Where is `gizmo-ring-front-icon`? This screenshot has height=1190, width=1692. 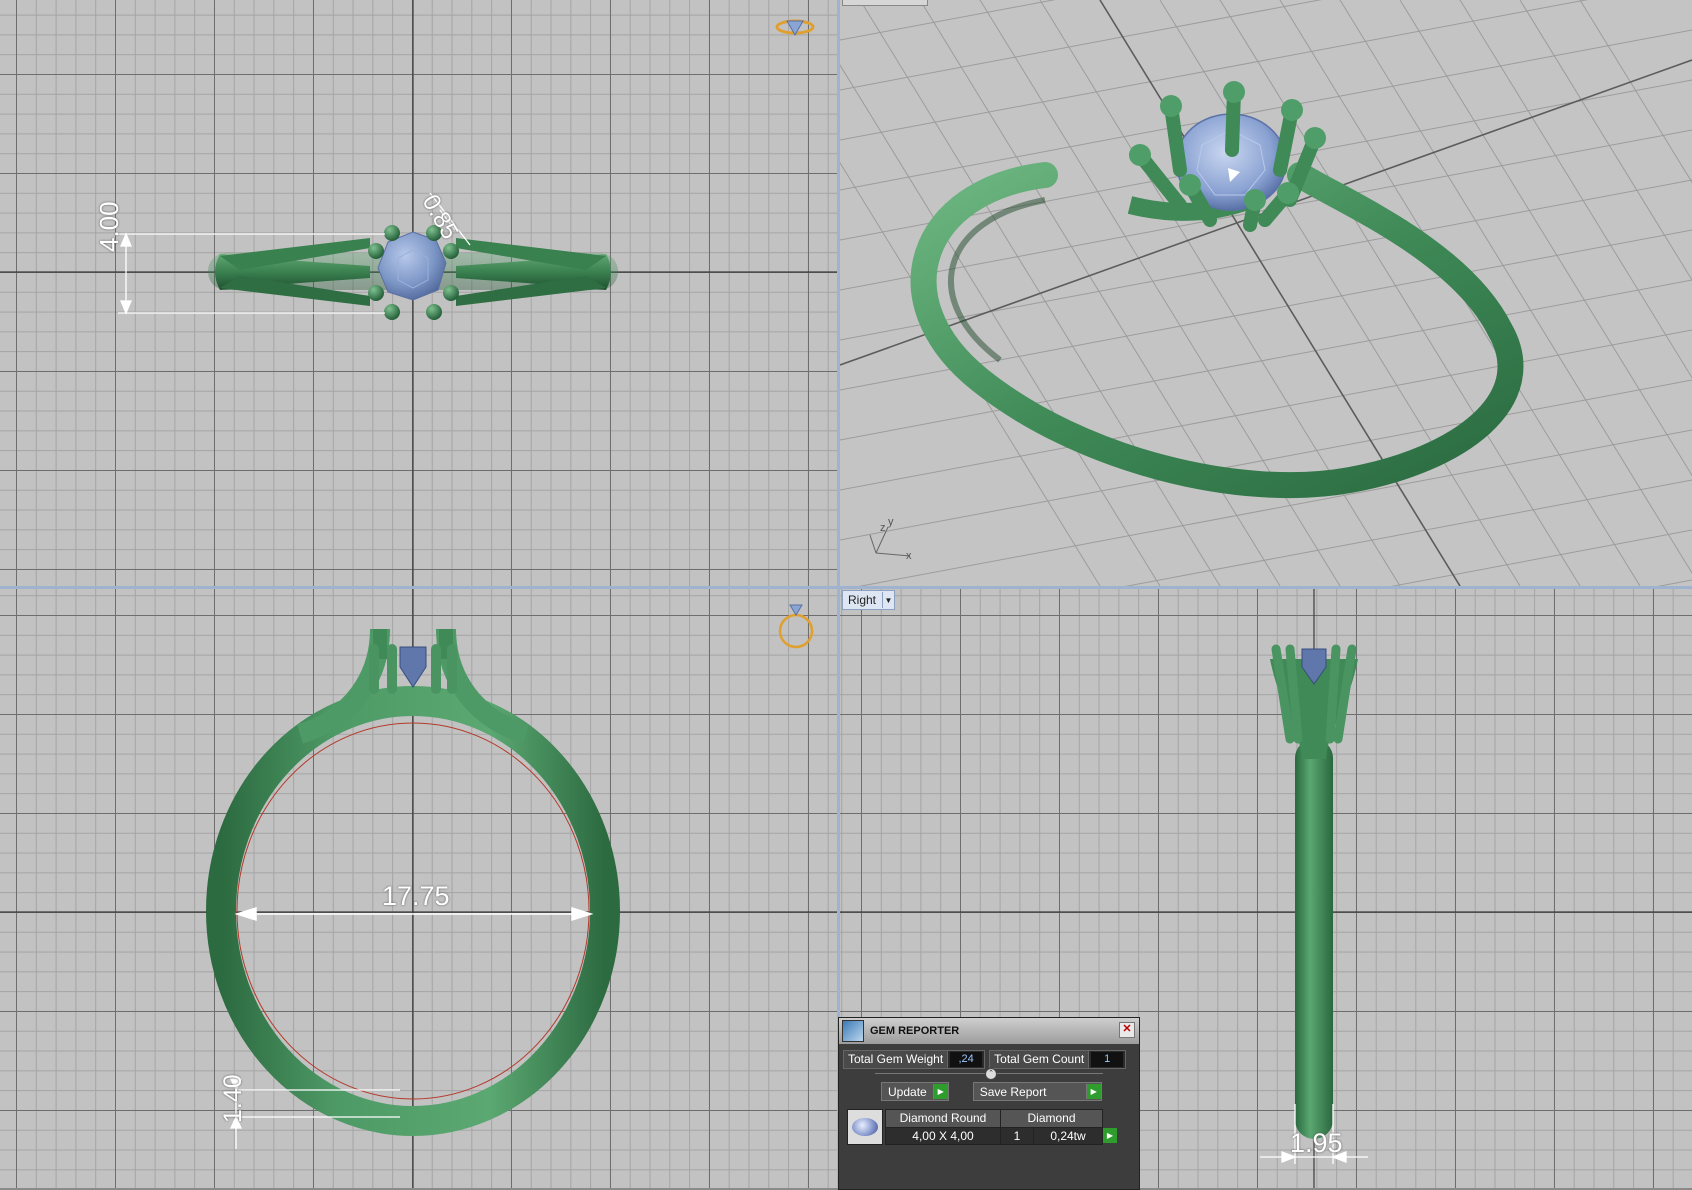
gizmo-ring-front-icon is located at coordinates (796, 626).